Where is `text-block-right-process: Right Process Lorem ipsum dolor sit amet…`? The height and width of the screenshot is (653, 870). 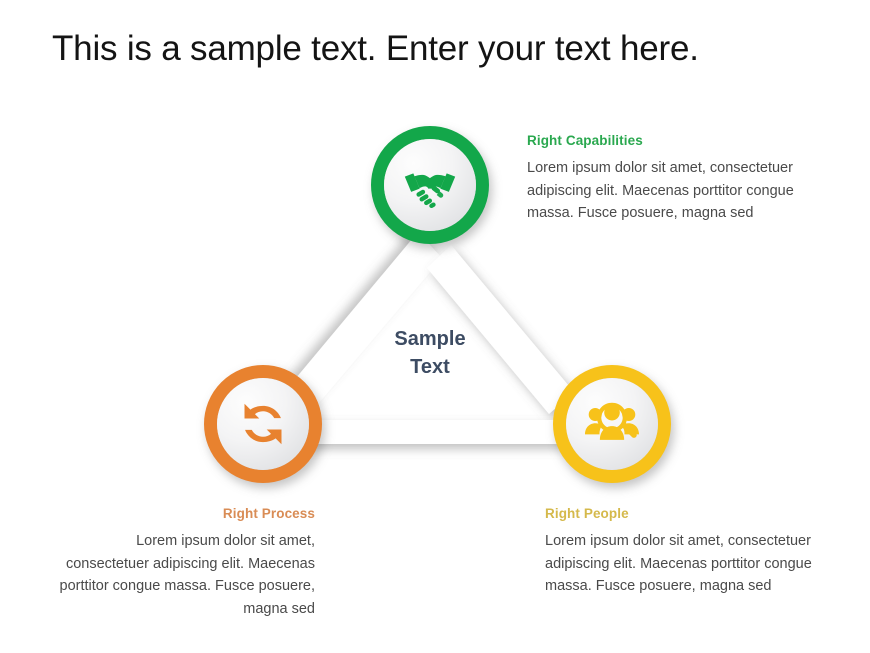
text-block-right-process: Right Process Lorem ipsum dolor sit amet… is located at coordinates (185, 563).